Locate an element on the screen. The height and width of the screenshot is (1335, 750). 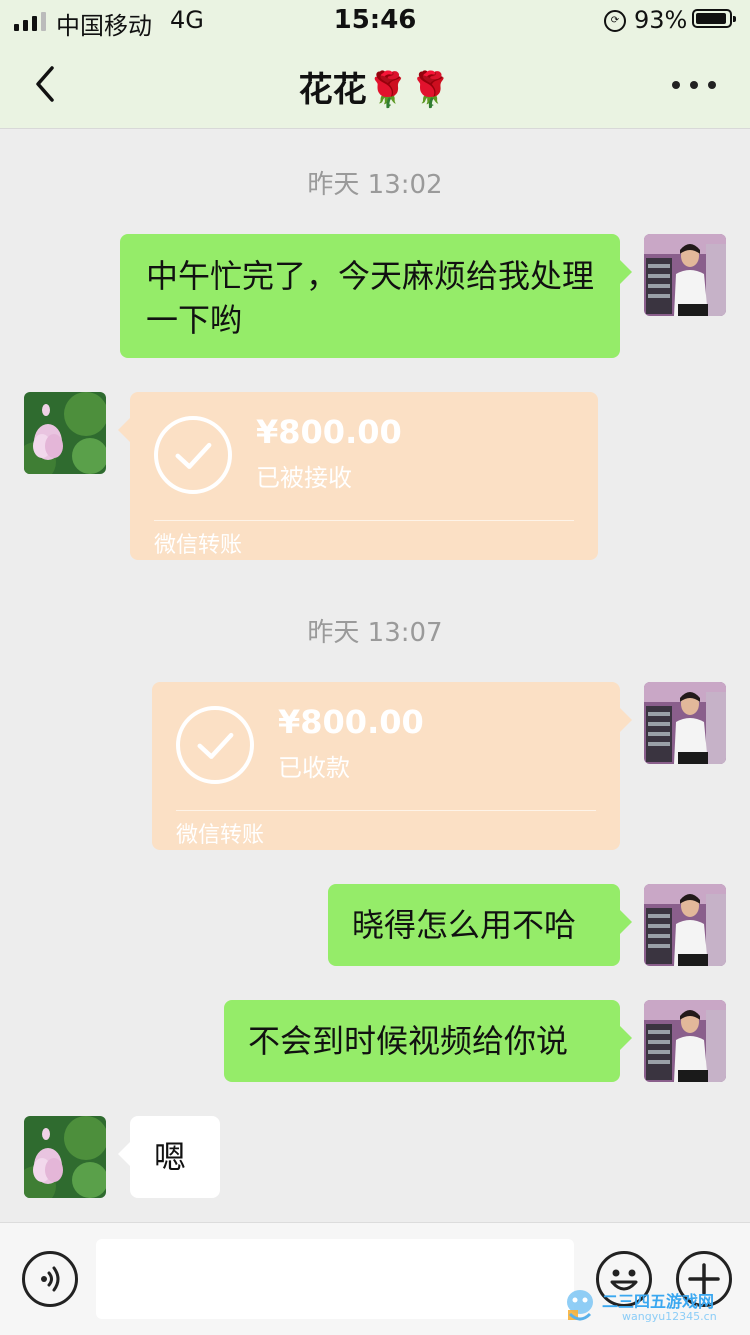
watermark: 二三四五游戏网 wangyu12345.cn is located at coordinates (650, 1306).